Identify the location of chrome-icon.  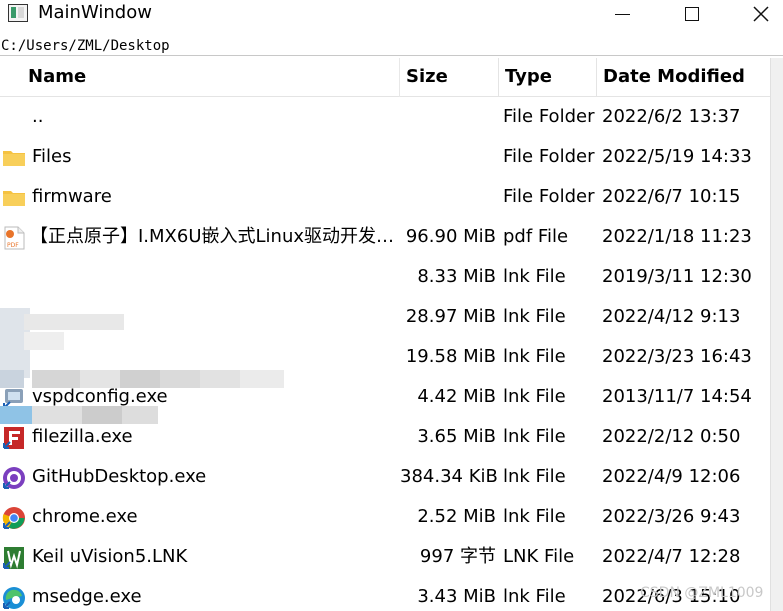
(13, 518).